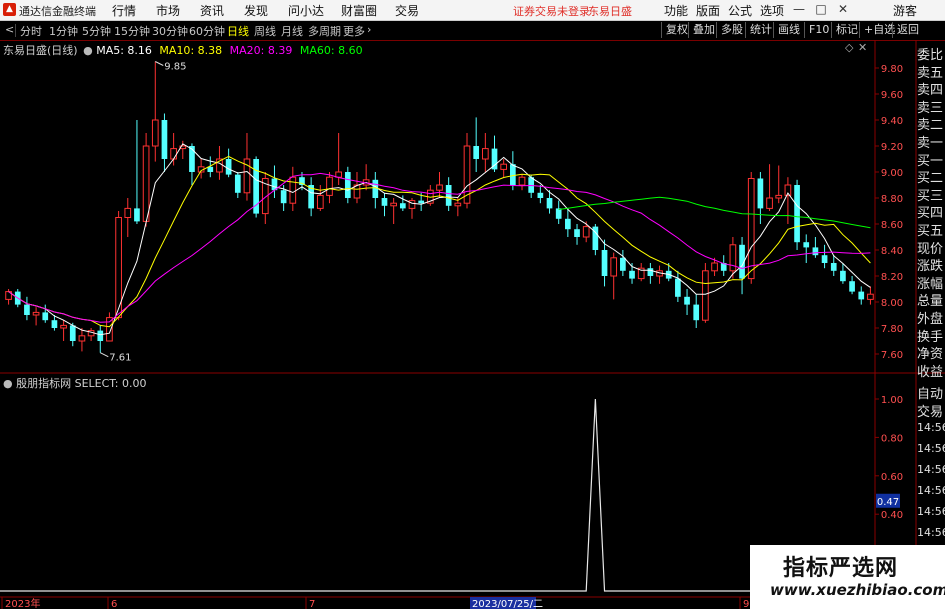  I want to click on side-label-7: 买二, so click(930, 179).